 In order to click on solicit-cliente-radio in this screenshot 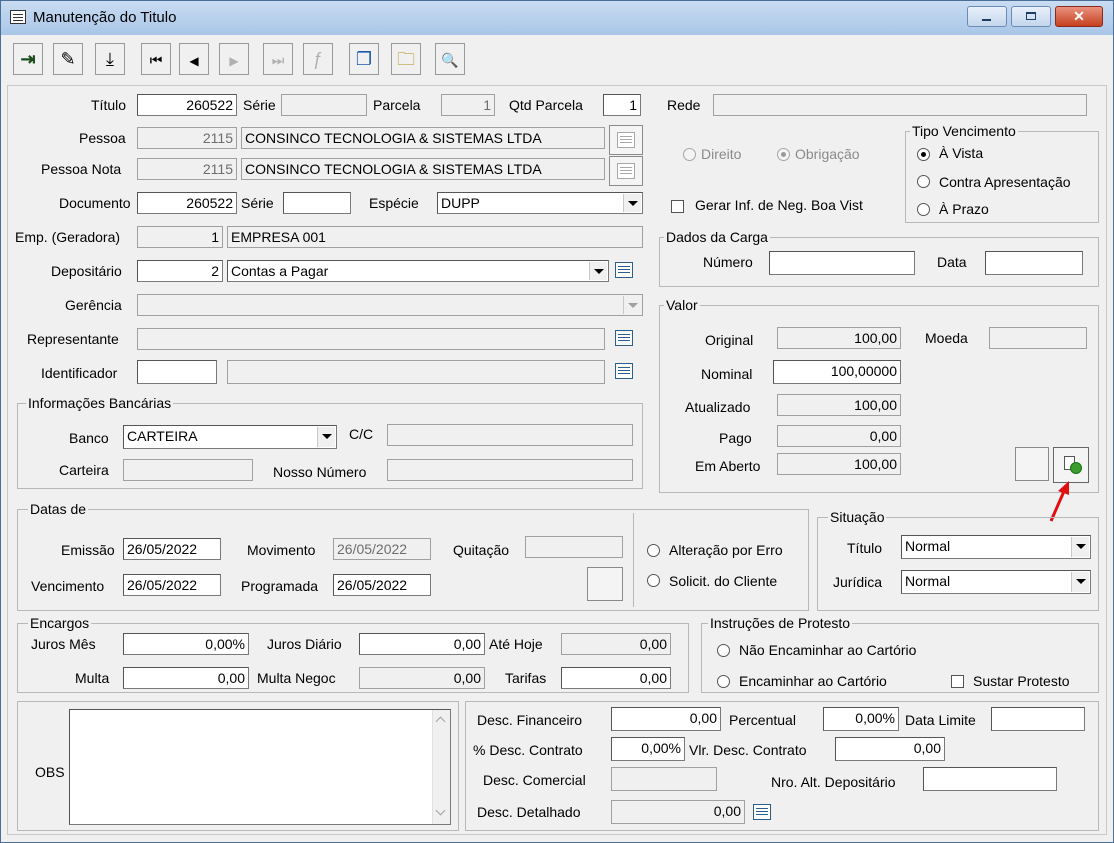, I will do `click(653, 580)`.